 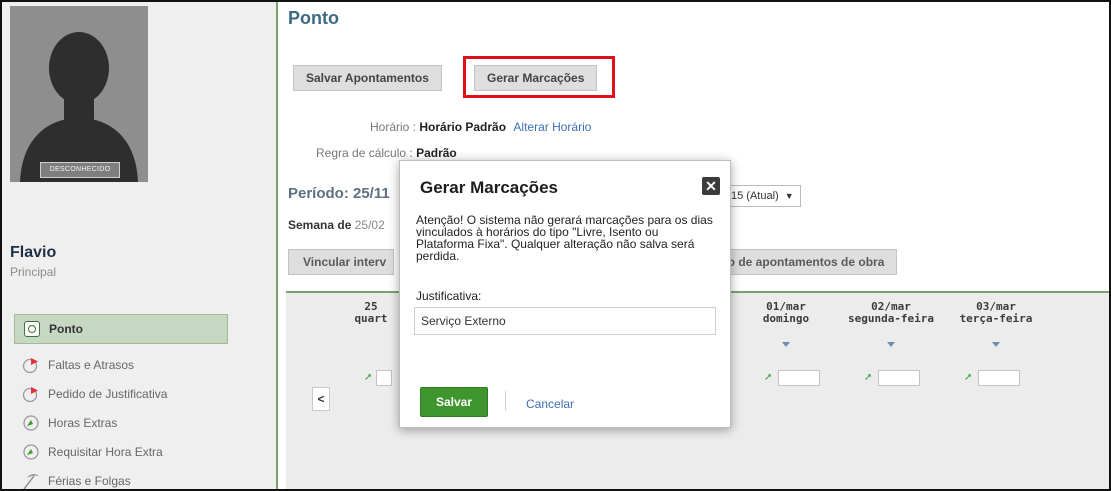 I want to click on close-icon: ✕, so click(x=711, y=186).